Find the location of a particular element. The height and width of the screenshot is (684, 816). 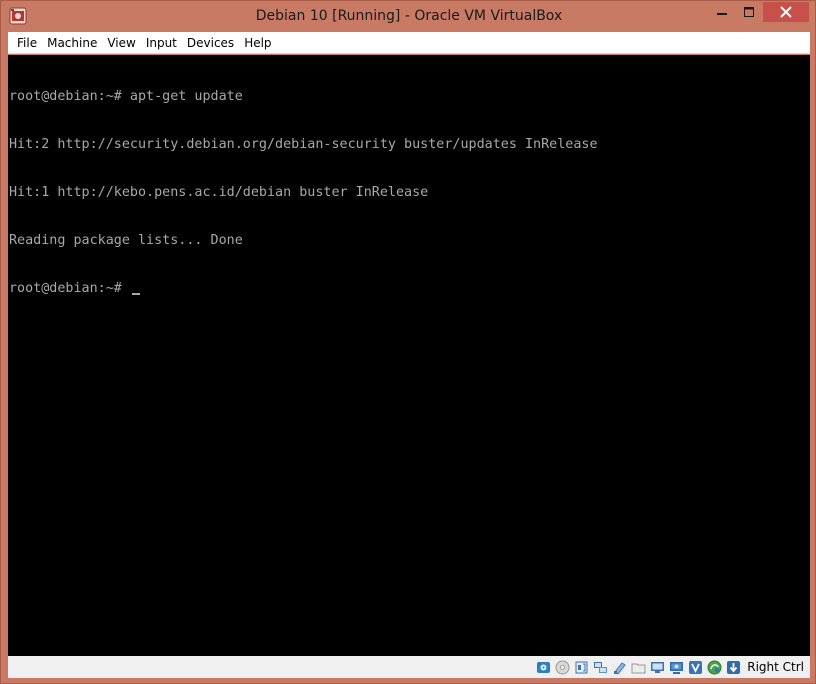

usb-icon is located at coordinates (619, 667).